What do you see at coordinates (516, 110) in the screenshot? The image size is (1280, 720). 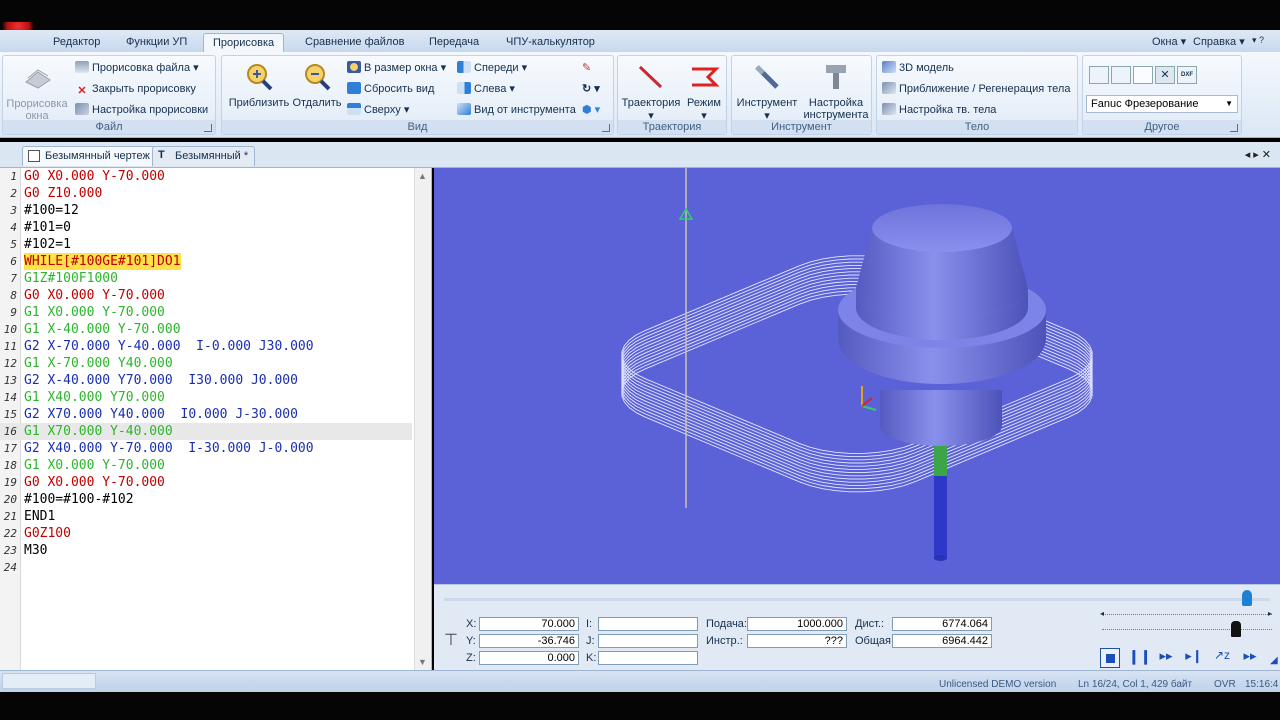 I see `view-from-tool-button: Вид от инструмента` at bounding box center [516, 110].